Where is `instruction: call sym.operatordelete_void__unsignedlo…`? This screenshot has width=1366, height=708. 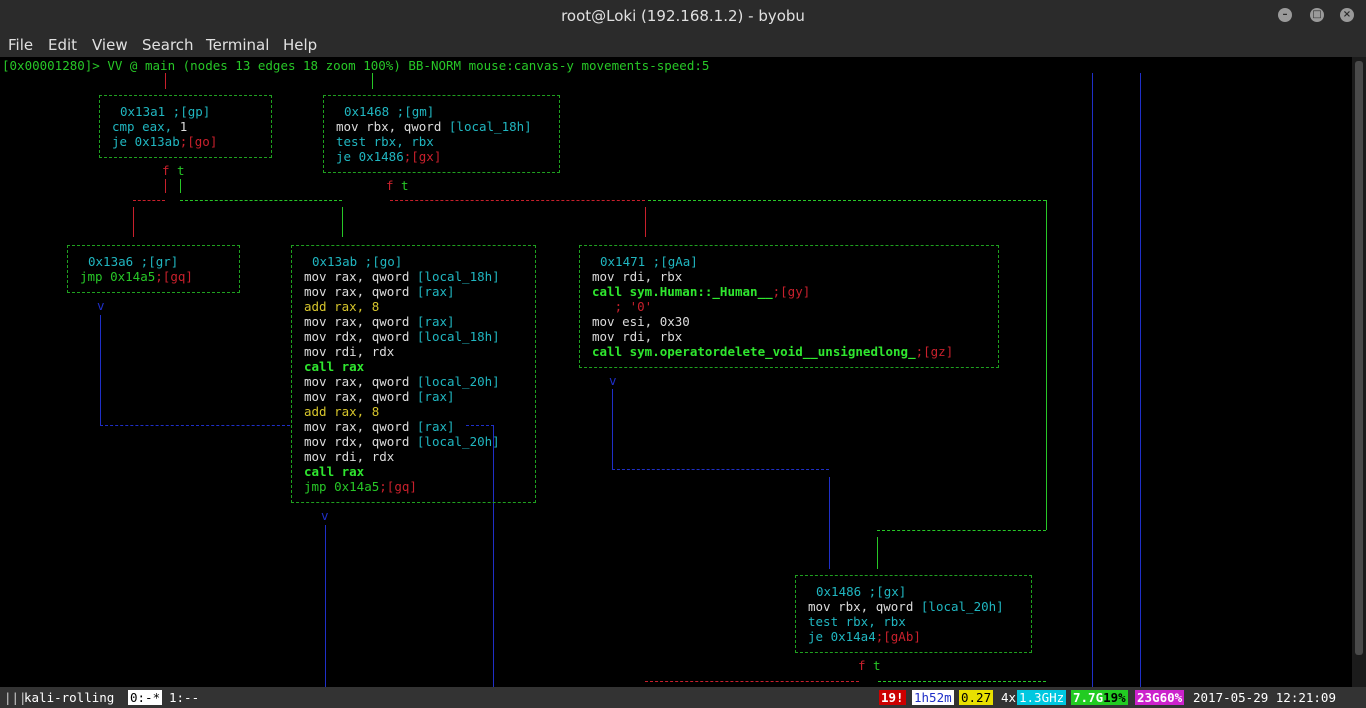 instruction: call sym.operatordelete_void__unsignedlo… is located at coordinates (754, 351).